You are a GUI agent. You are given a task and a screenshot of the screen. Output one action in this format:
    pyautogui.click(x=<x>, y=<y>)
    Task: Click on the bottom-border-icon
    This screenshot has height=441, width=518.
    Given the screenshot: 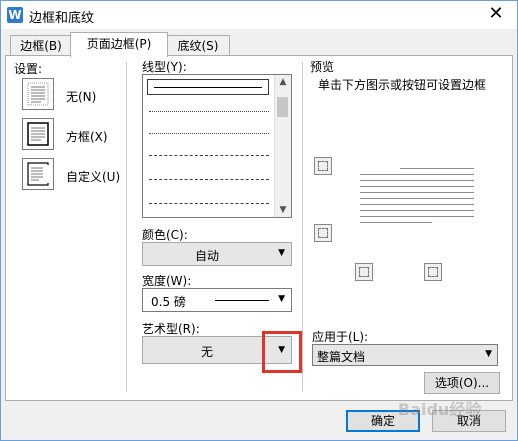 What is the action you would take?
    pyautogui.click(x=323, y=233)
    